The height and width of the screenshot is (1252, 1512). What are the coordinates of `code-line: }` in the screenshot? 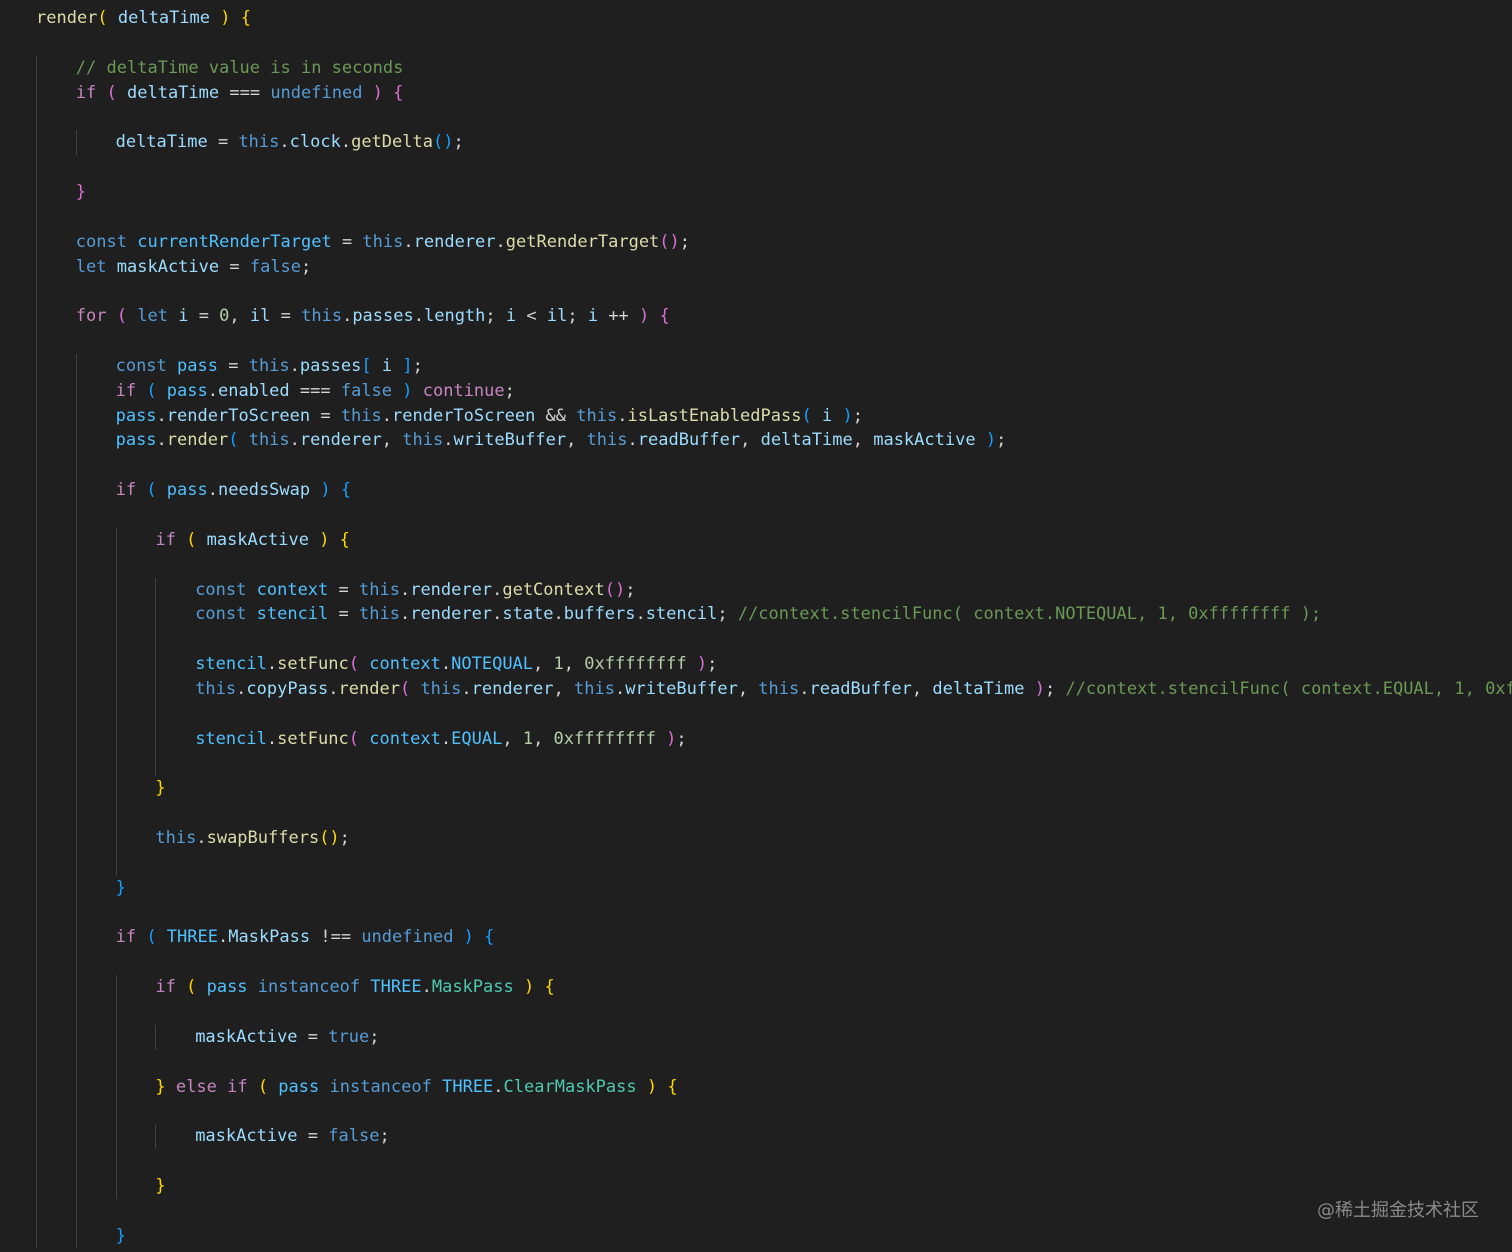 It's located at (100, 788).